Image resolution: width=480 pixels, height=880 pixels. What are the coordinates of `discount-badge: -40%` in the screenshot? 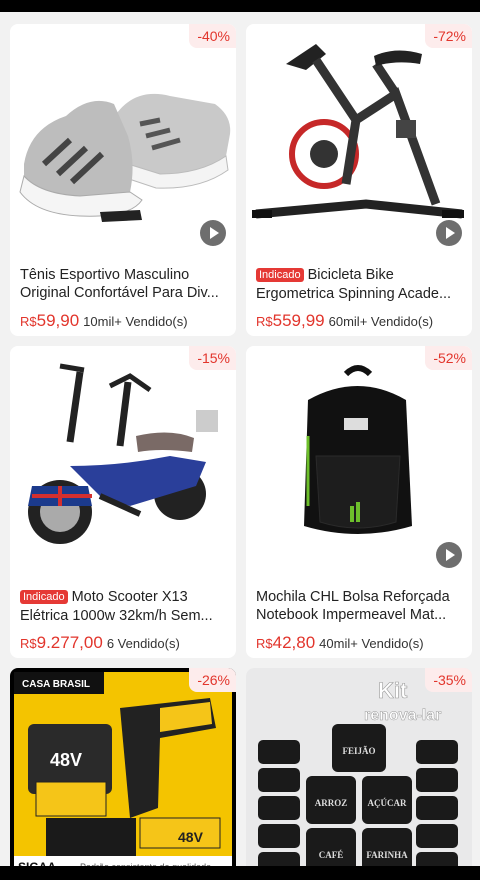 It's located at (212, 36).